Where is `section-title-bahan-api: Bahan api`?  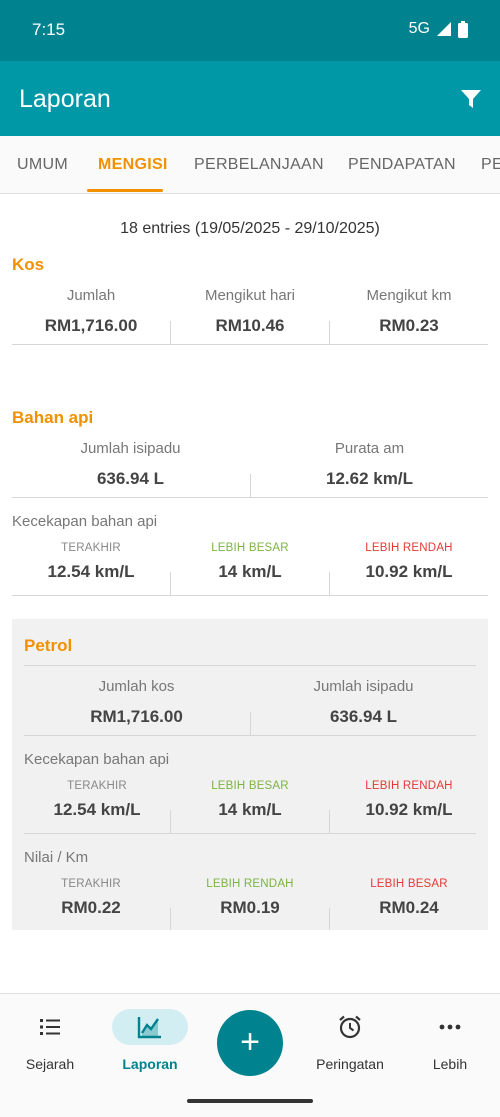
section-title-bahan-api: Bahan api is located at coordinates (53, 417).